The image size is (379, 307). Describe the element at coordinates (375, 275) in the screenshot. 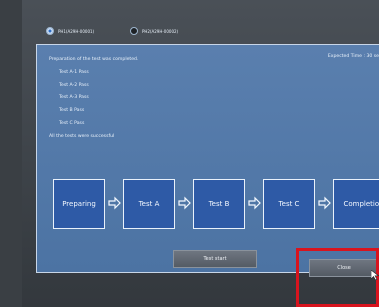

I see `mouse-pointer-icon` at that location.